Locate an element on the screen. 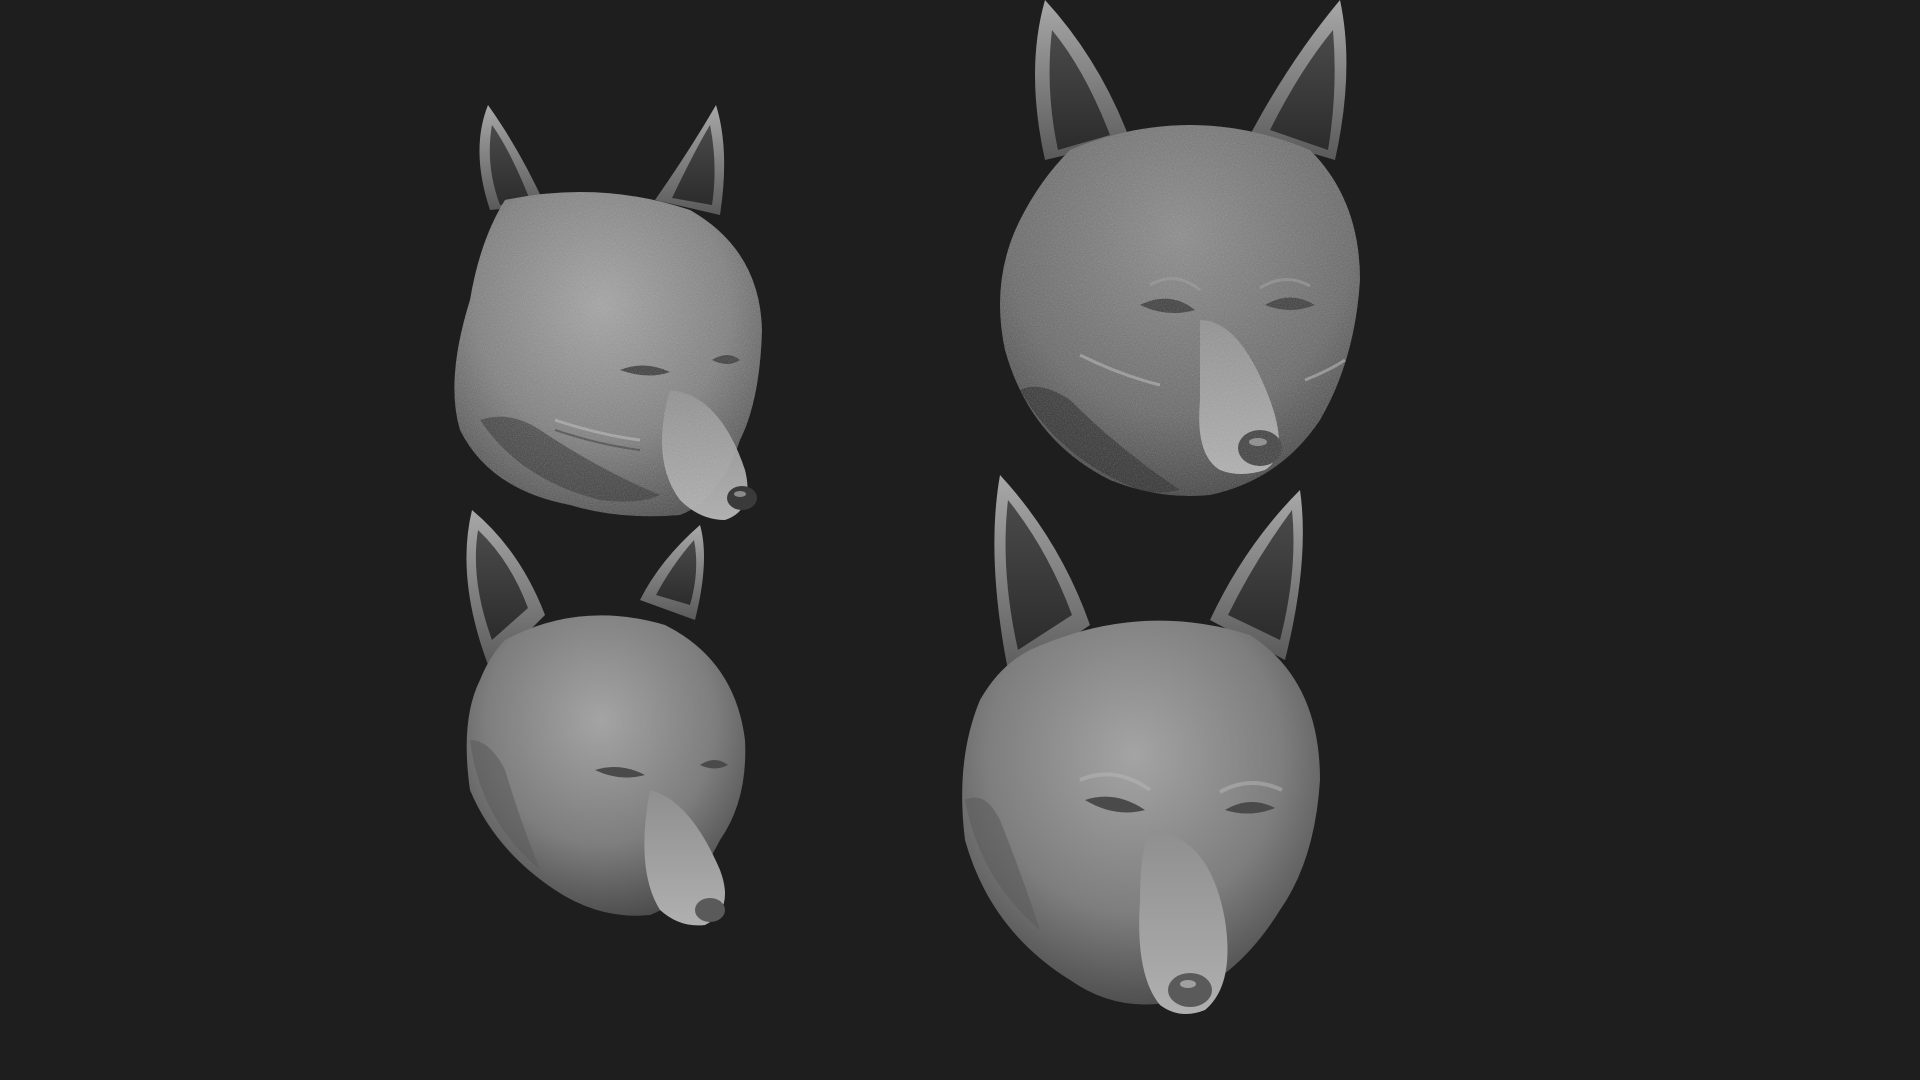 The height and width of the screenshot is (1080, 1920). fox-head-sculpt-small-smooth is located at coordinates (606, 718).